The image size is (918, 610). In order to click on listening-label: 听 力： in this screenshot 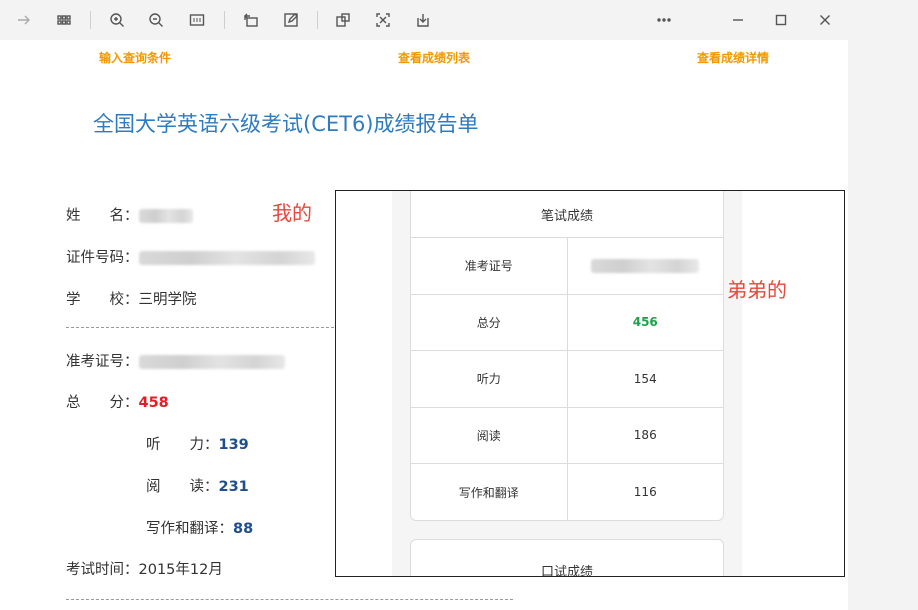, I will do `click(182, 445)`.